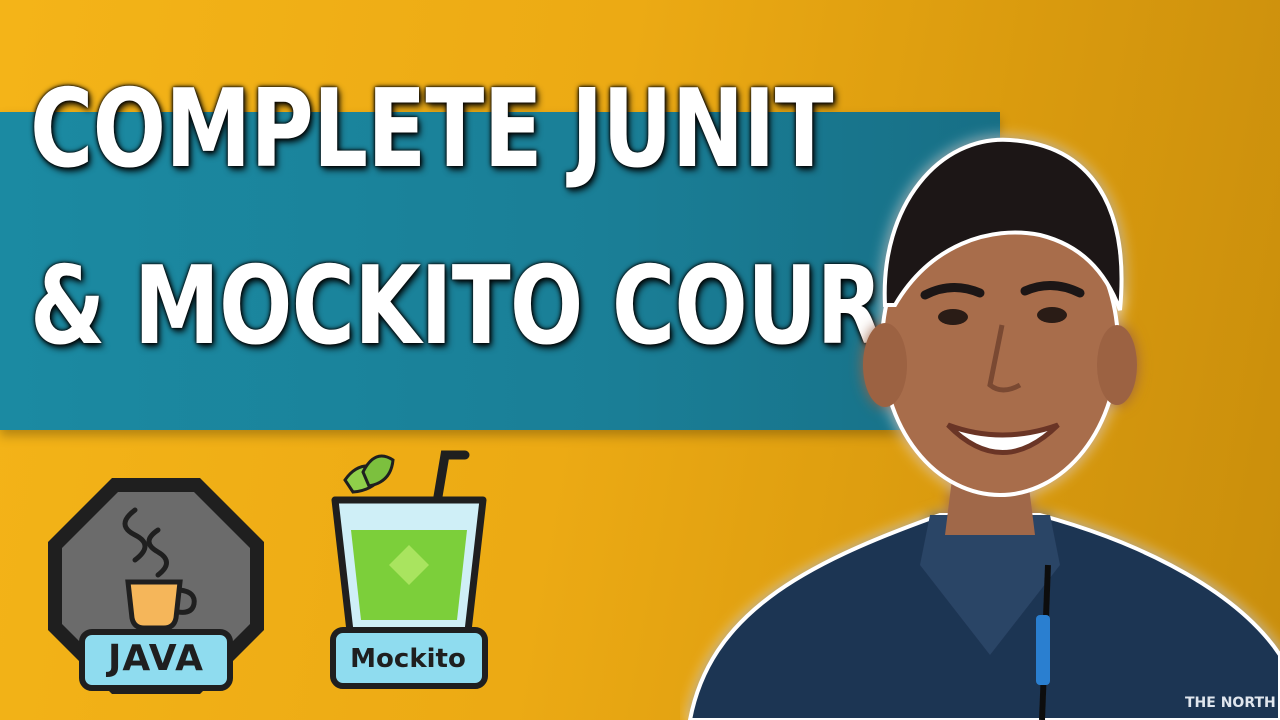  I want to click on mojito-glass-icon, so click(409, 547).